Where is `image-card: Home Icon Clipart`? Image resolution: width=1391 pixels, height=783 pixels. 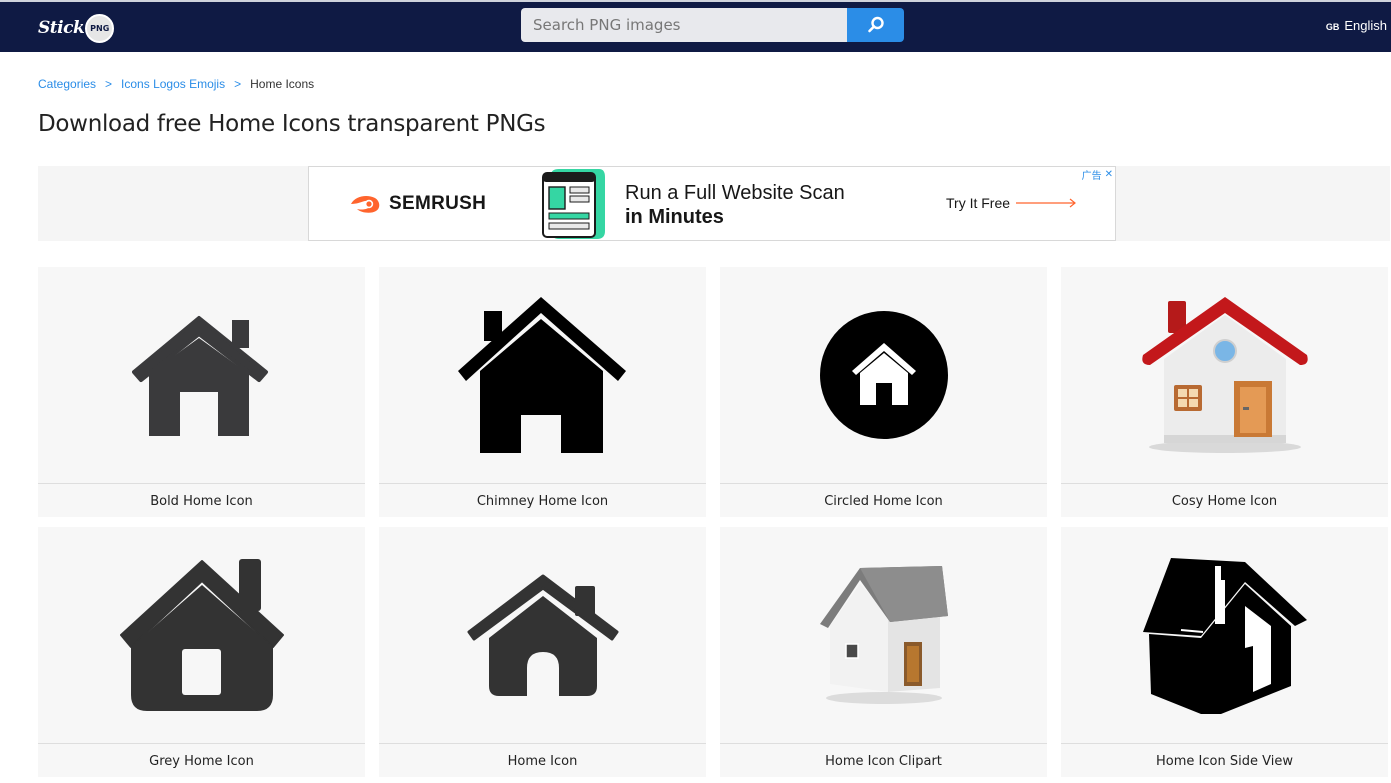 image-card: Home Icon Clipart is located at coordinates (883, 652).